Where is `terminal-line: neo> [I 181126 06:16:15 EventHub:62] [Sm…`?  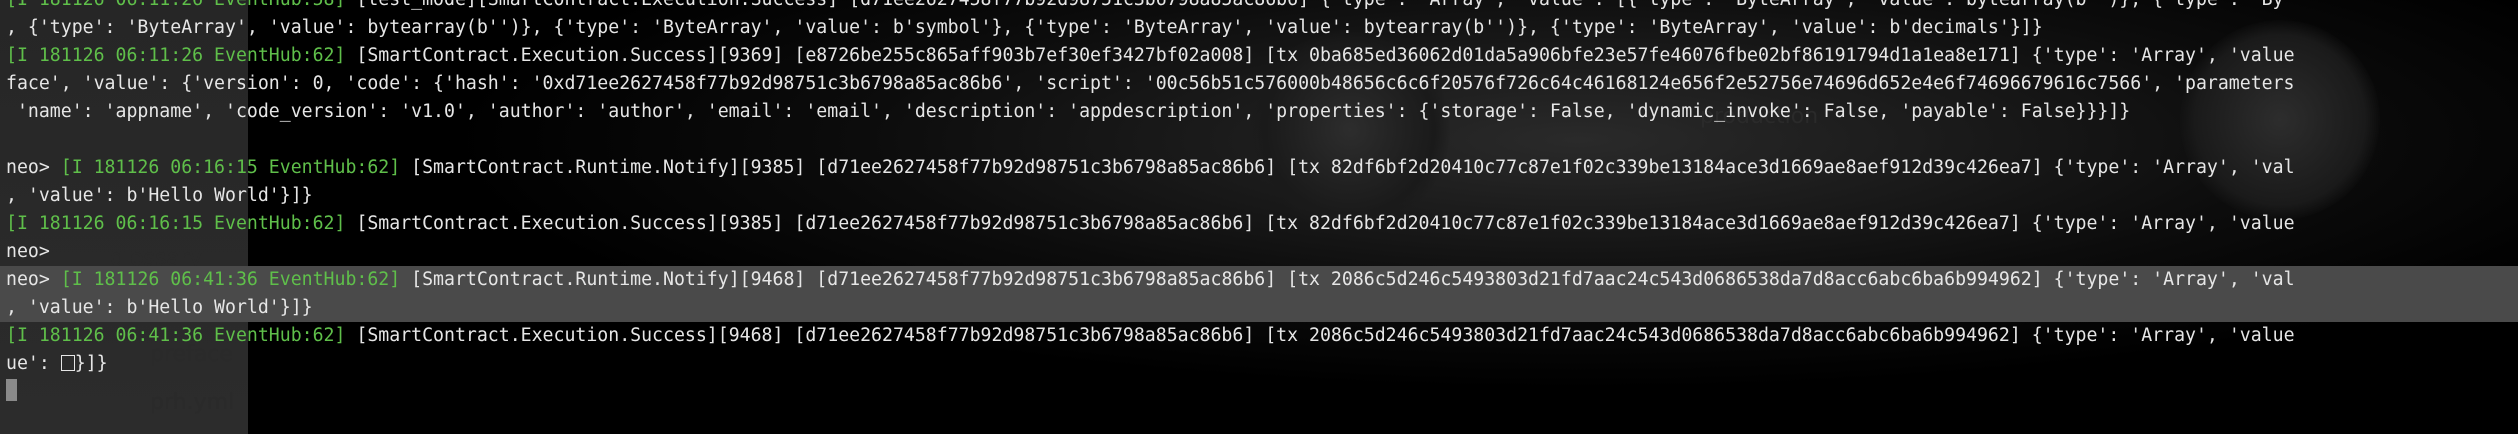
terminal-line: neo> [I 181126 06:16:15 EventHub:62] [Sm… is located at coordinates (1259, 168).